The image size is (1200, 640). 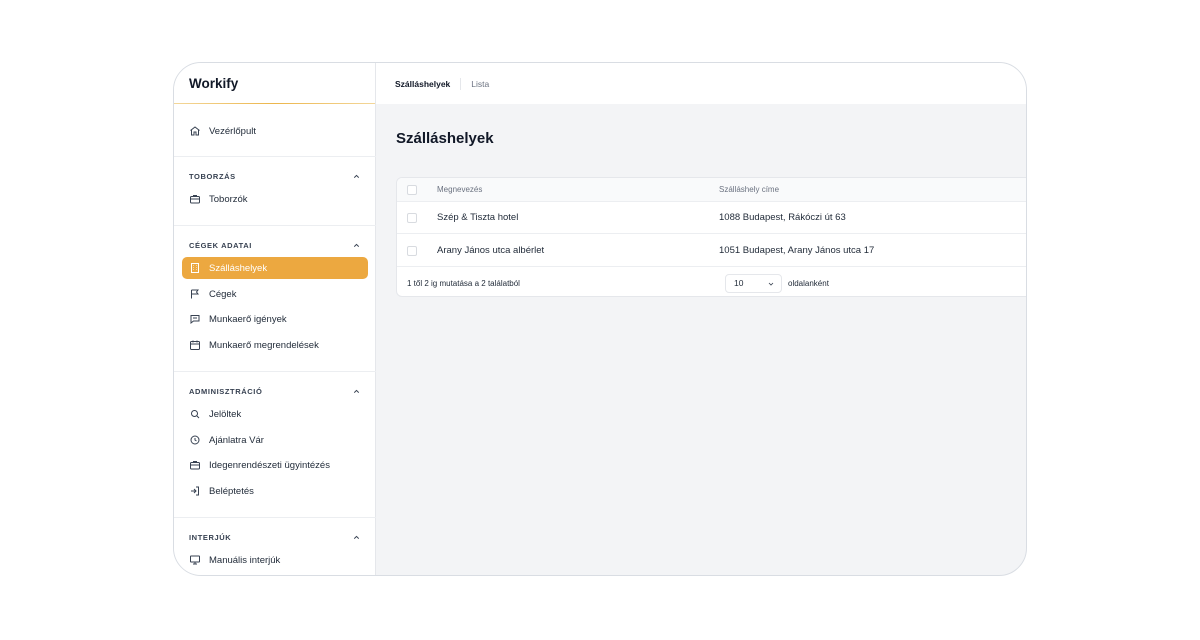 What do you see at coordinates (711, 190) in the screenshot?
I see `table-header: Megnevezés Szálláshely címe` at bounding box center [711, 190].